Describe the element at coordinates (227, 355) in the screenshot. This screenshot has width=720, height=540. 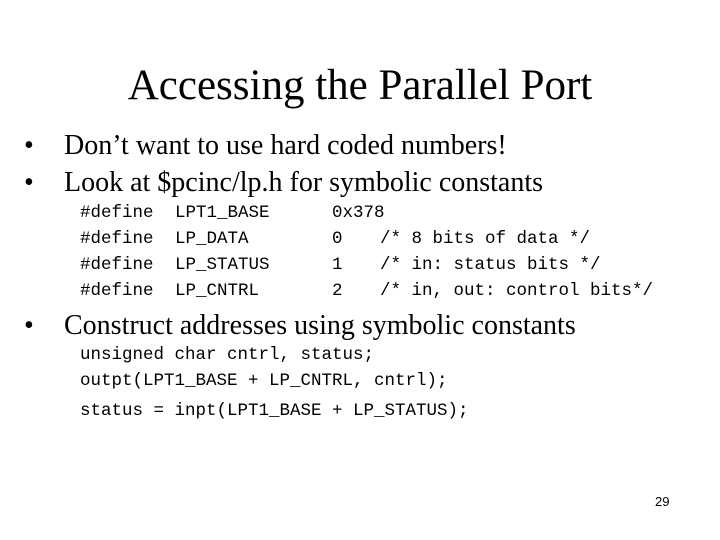
I see `code-line: unsigned char cntrl, status;` at that location.